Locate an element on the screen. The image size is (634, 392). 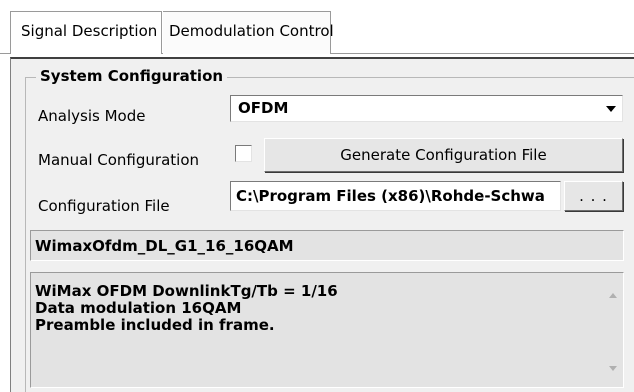
dropdown-button is located at coordinates (611, 108).